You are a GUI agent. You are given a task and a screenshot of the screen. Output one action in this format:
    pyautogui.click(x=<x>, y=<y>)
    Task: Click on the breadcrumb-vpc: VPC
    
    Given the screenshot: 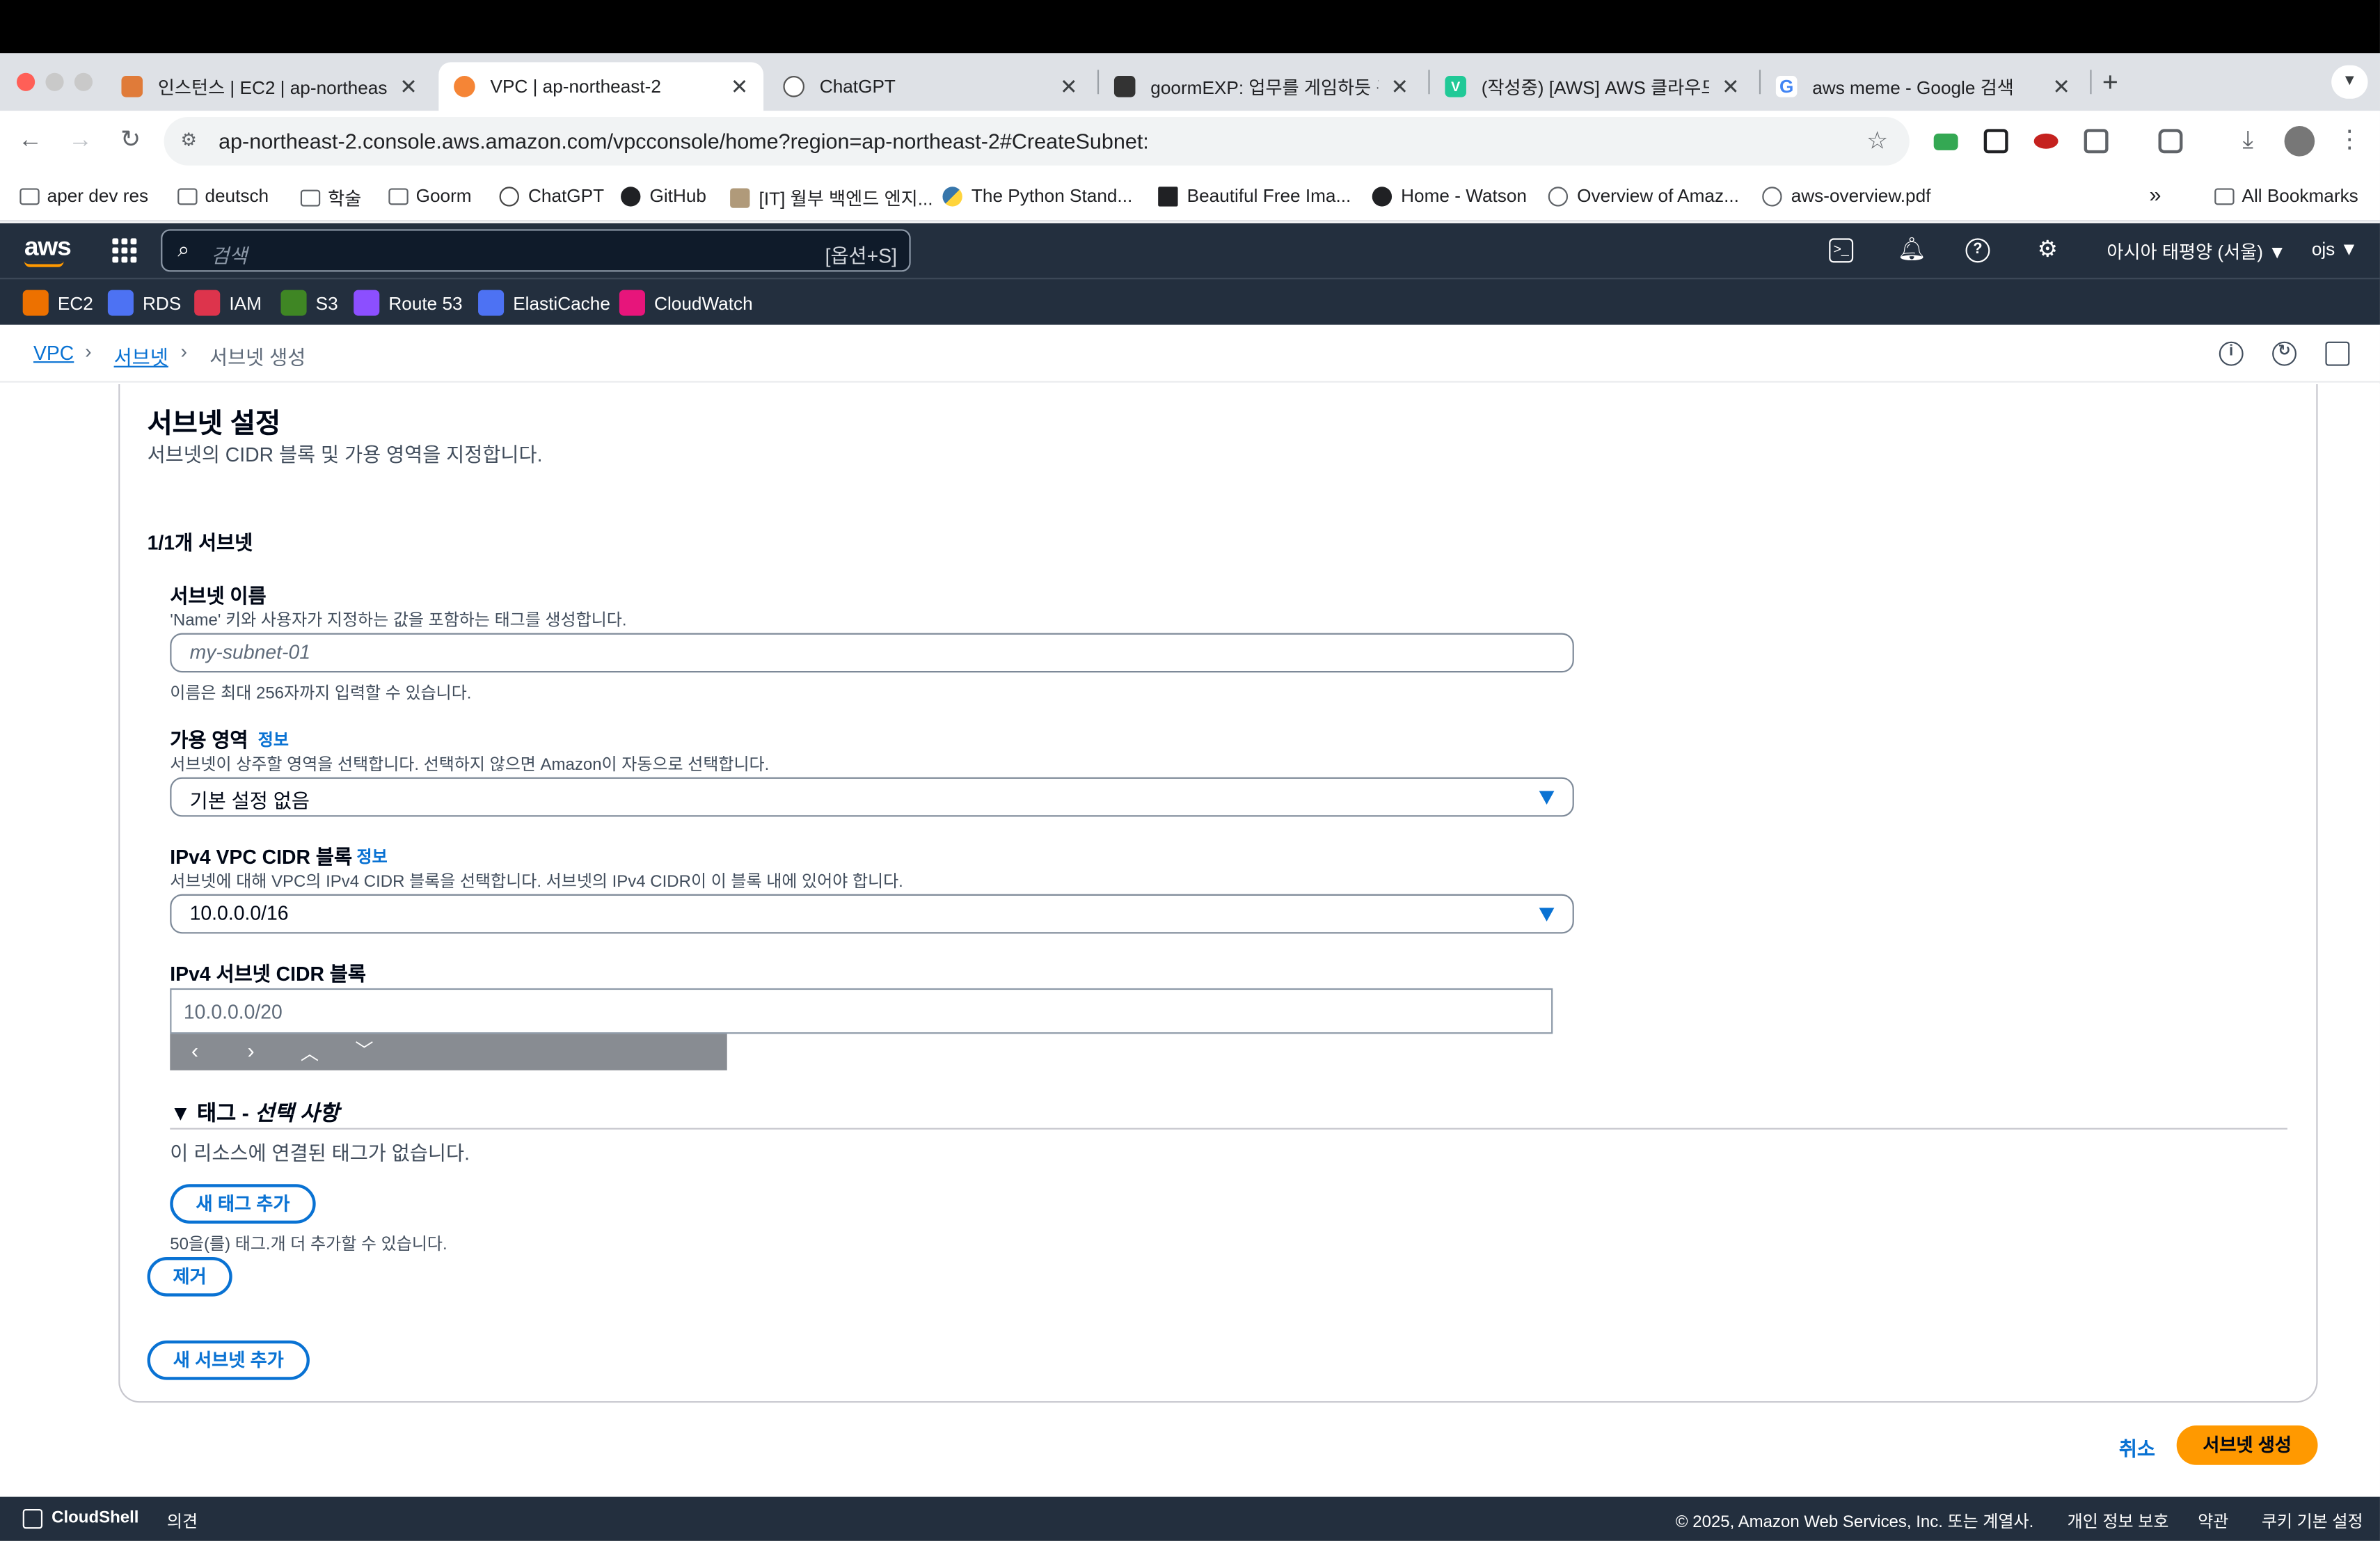 What is the action you would take?
    pyautogui.click(x=53, y=353)
    